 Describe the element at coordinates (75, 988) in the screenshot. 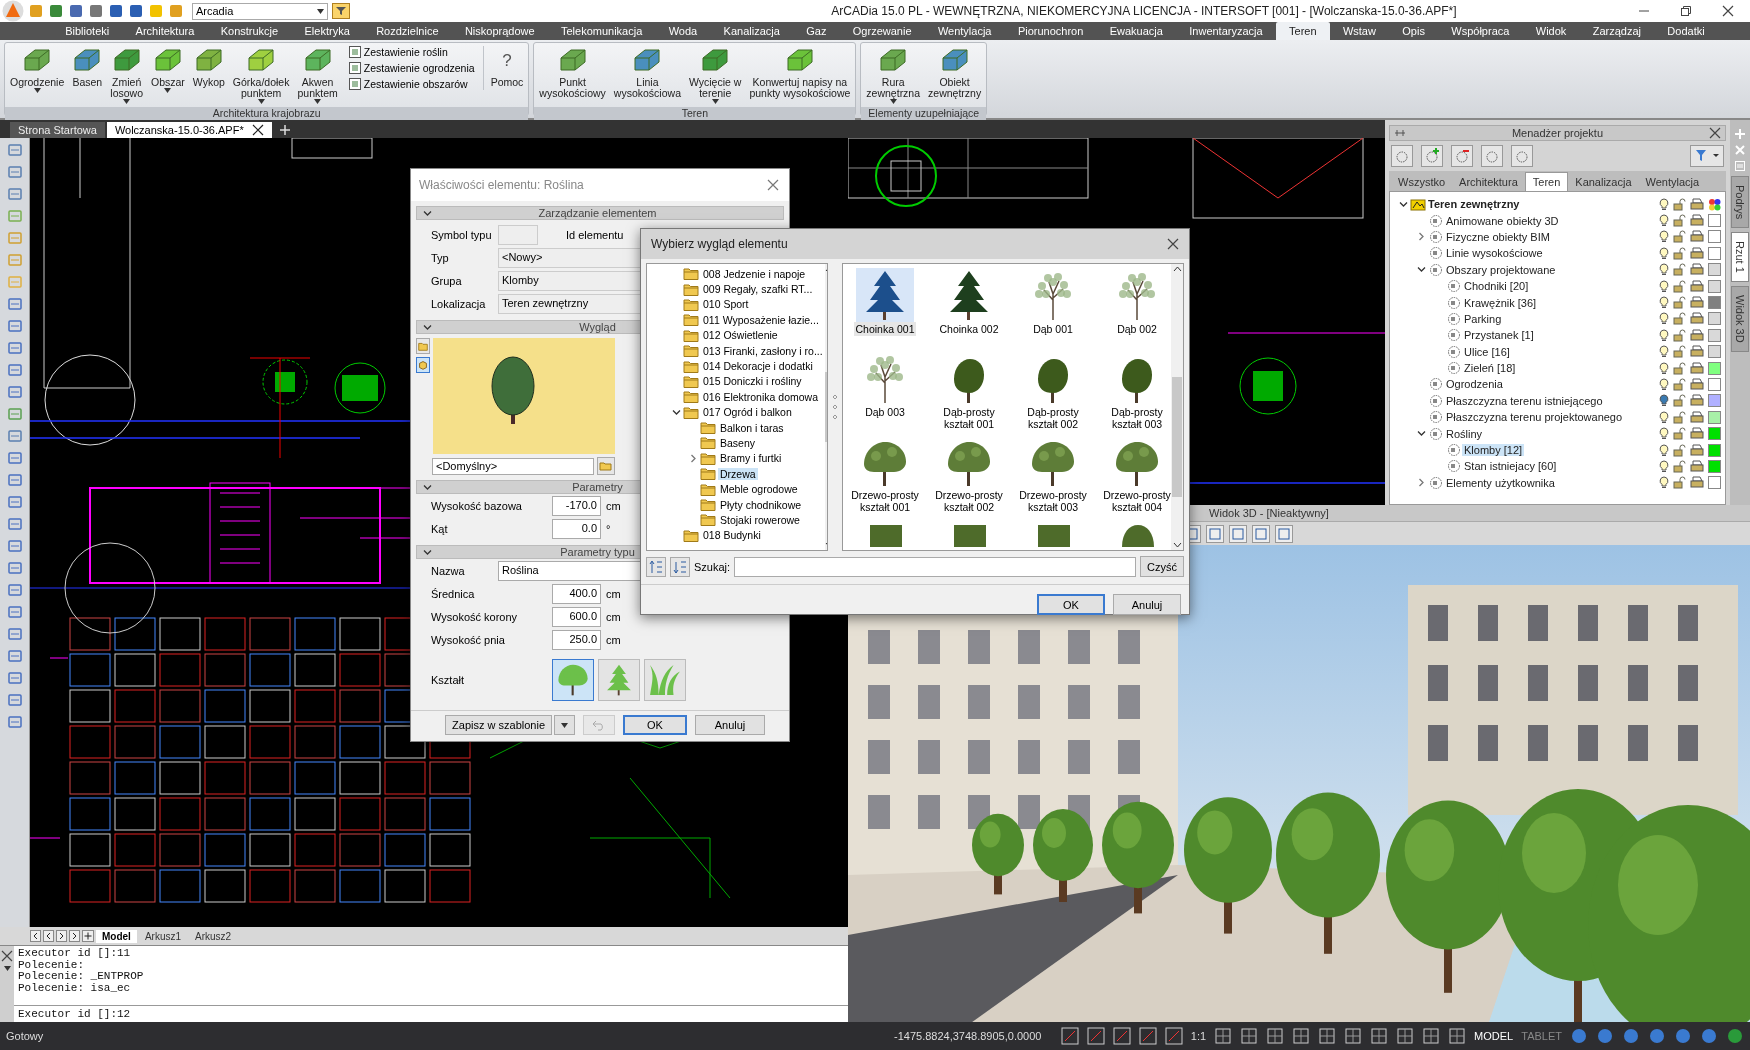

I see `command-history-line: Polecenie: isa_ec` at that location.